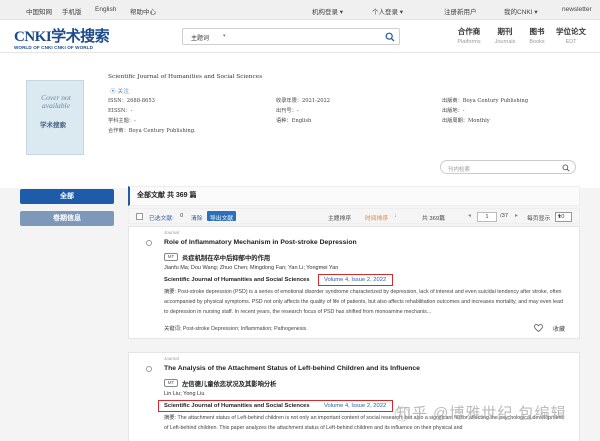 Image resolution: width=600 pixels, height=441 pixels. What do you see at coordinates (516, 216) in the screenshot?
I see `page-next-icon: ▸` at bounding box center [516, 216].